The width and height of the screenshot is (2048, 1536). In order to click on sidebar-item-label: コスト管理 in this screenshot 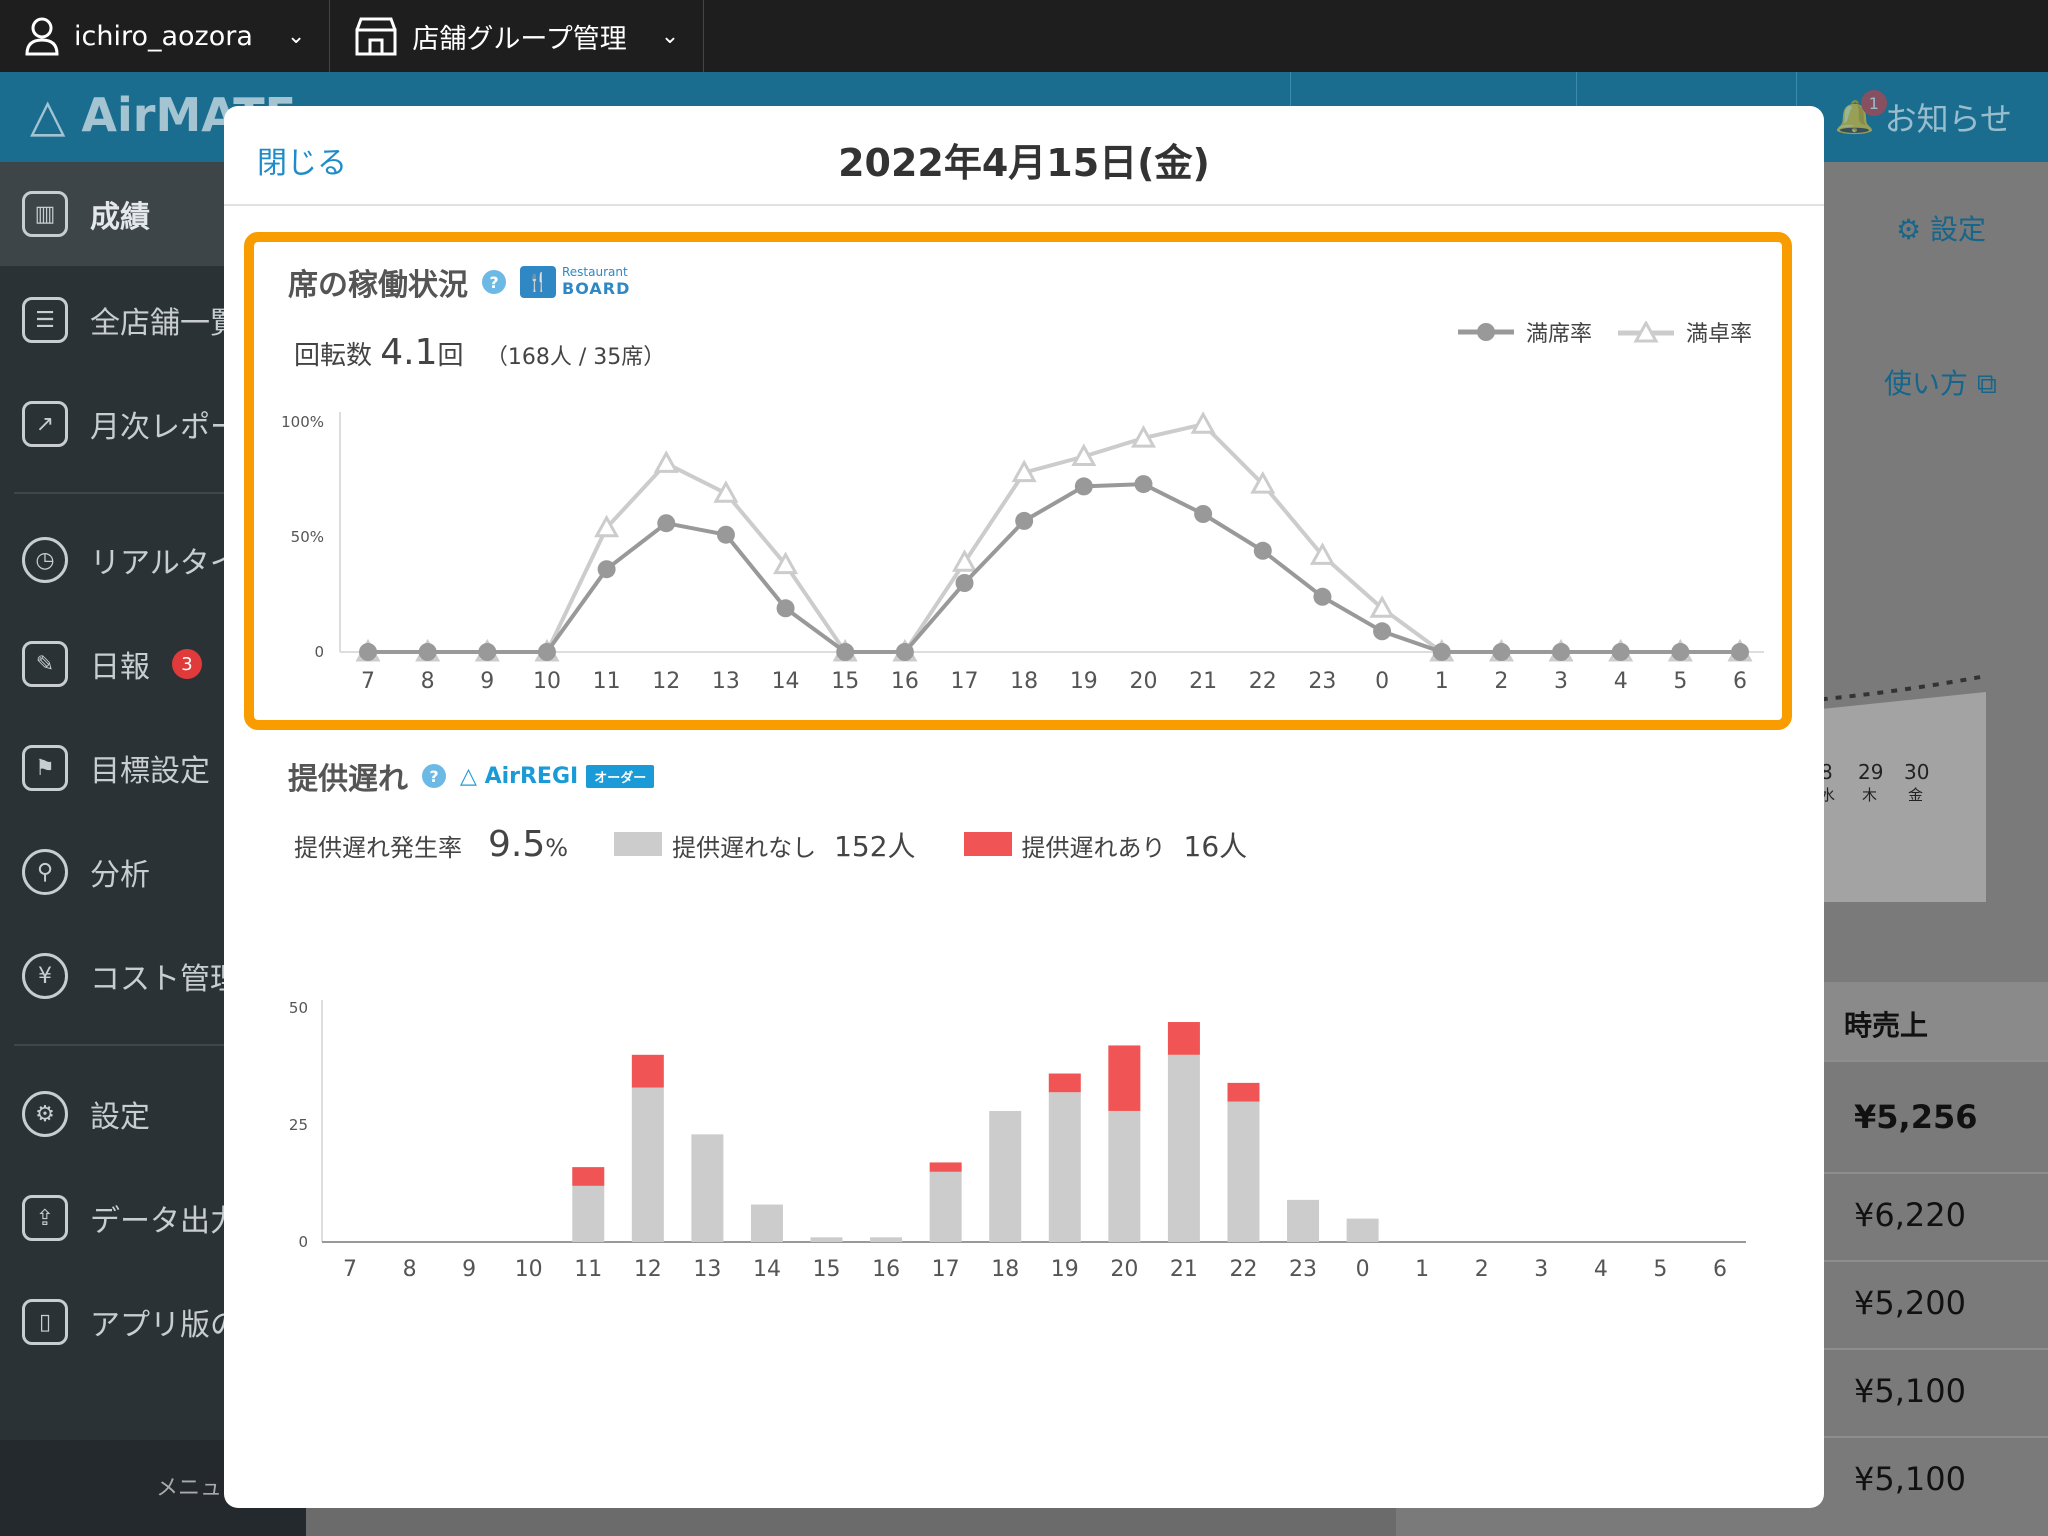, I will do `click(165, 979)`.